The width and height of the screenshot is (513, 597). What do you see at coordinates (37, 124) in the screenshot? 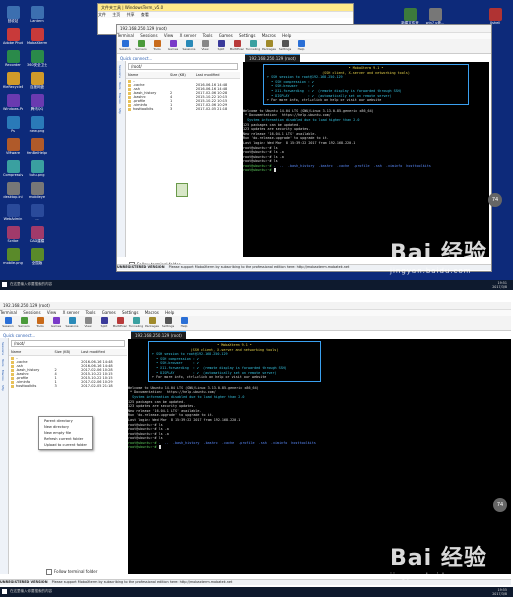
I see `desktop-icon: new.png` at bounding box center [37, 124].